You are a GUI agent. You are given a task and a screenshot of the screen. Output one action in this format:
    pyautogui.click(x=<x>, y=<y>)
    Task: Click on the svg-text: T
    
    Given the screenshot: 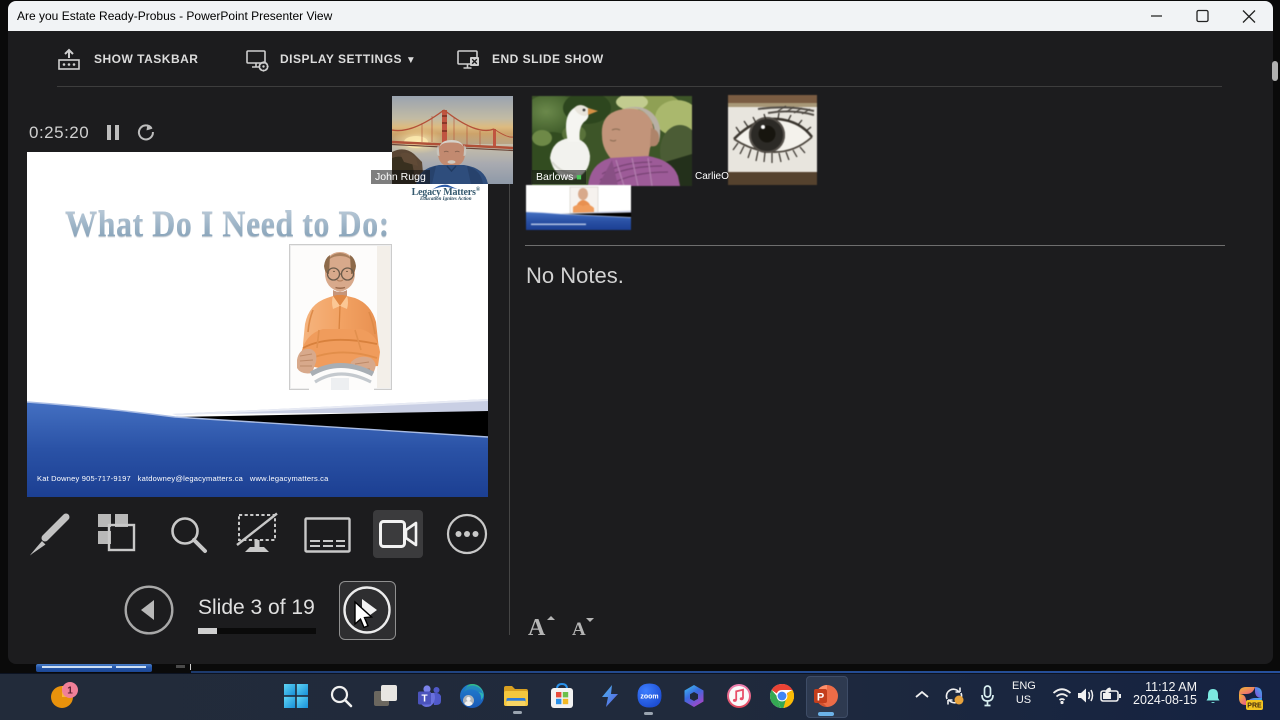 What is the action you would take?
    pyautogui.click(x=424, y=699)
    